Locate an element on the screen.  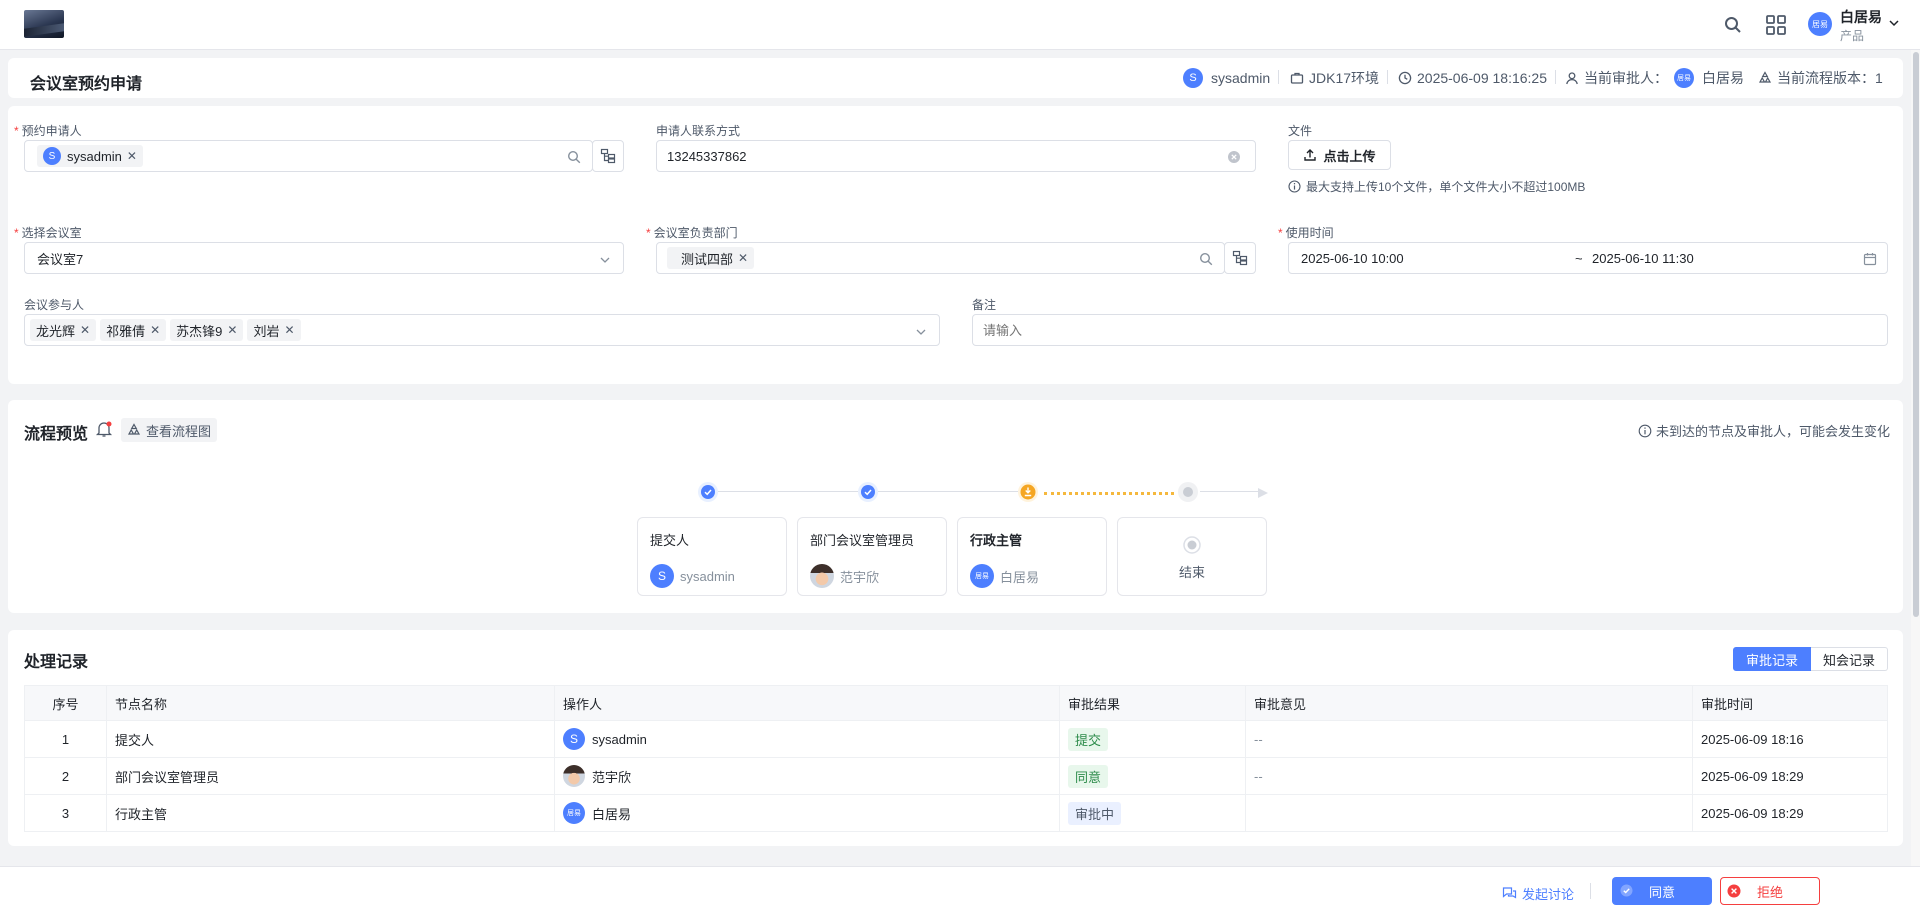
dept-field: 测试四部 ✕ is located at coordinates (940, 258).